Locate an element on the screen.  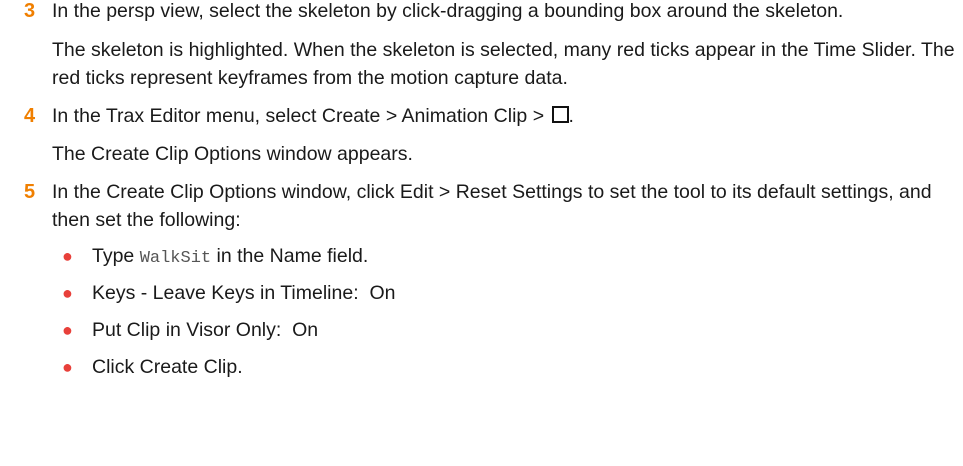
list-item: ● Keys - Leave Keys in Timeline: On is located at coordinates (481, 293).